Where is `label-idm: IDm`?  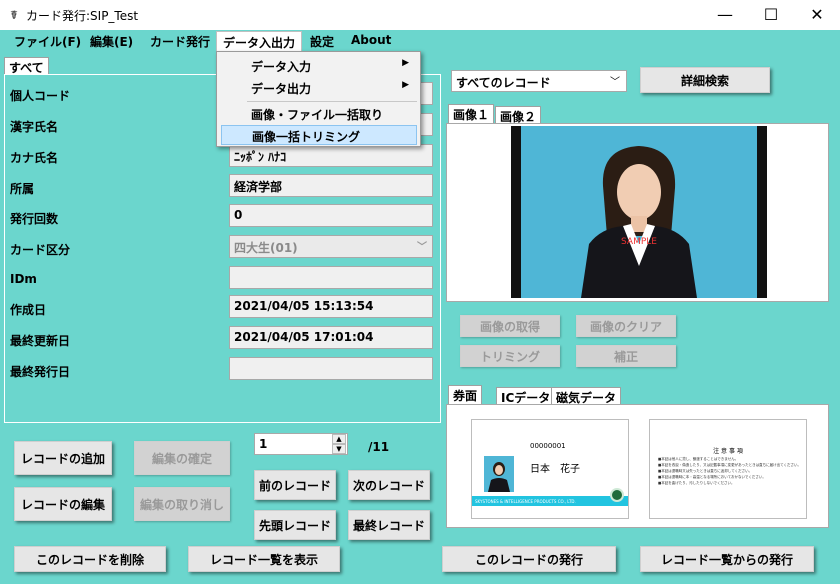
label-idm: IDm is located at coordinates (23, 279).